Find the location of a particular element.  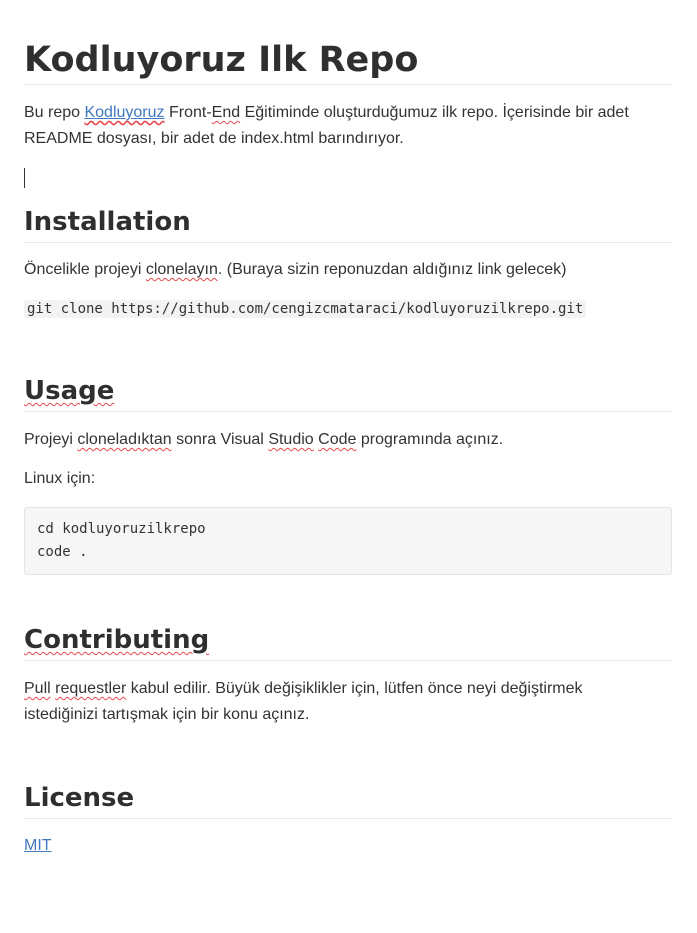

installation-text-b: clonelayın is located at coordinates (181, 269).